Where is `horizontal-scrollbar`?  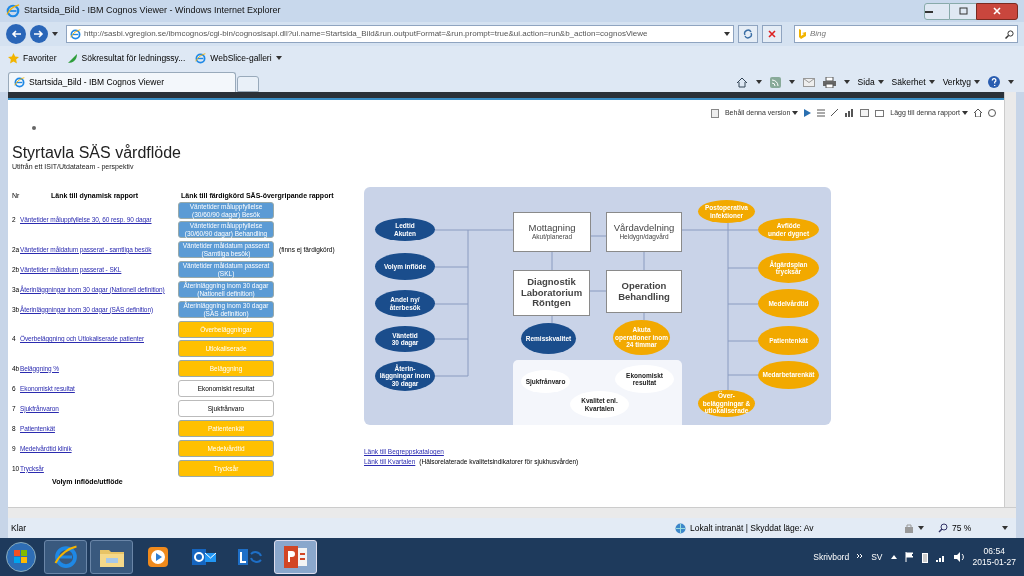
horizontal-scrollbar is located at coordinates (512, 512).